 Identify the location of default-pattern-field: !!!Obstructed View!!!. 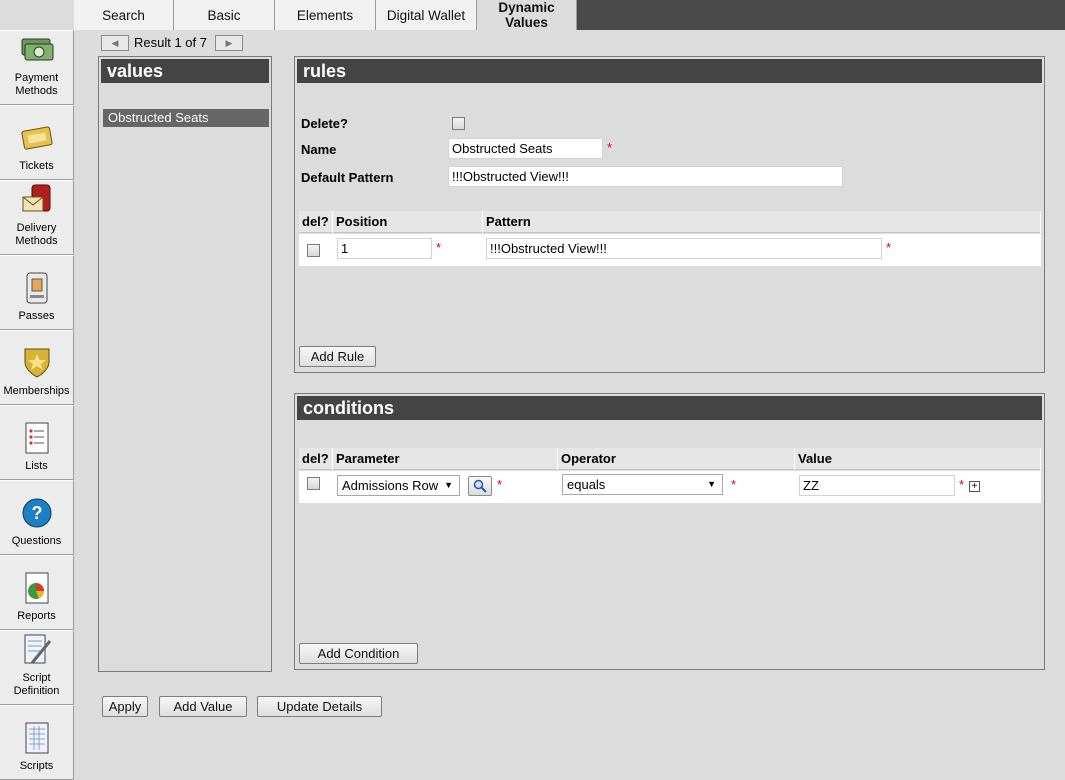
(645, 176).